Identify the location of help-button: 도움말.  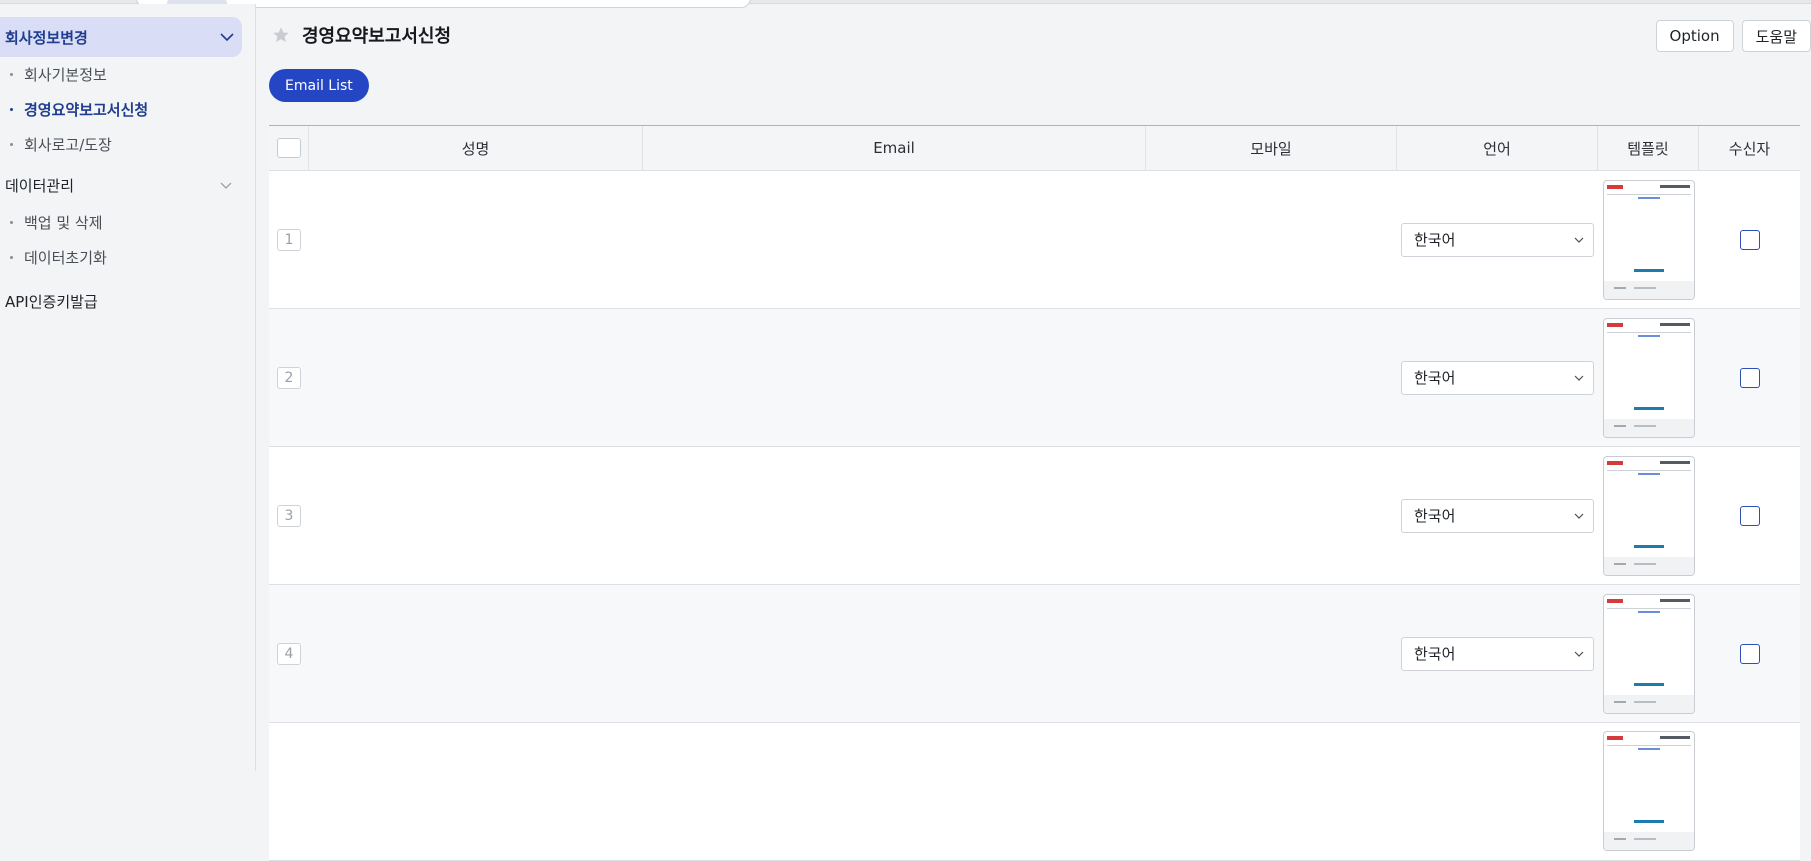
(1776, 36).